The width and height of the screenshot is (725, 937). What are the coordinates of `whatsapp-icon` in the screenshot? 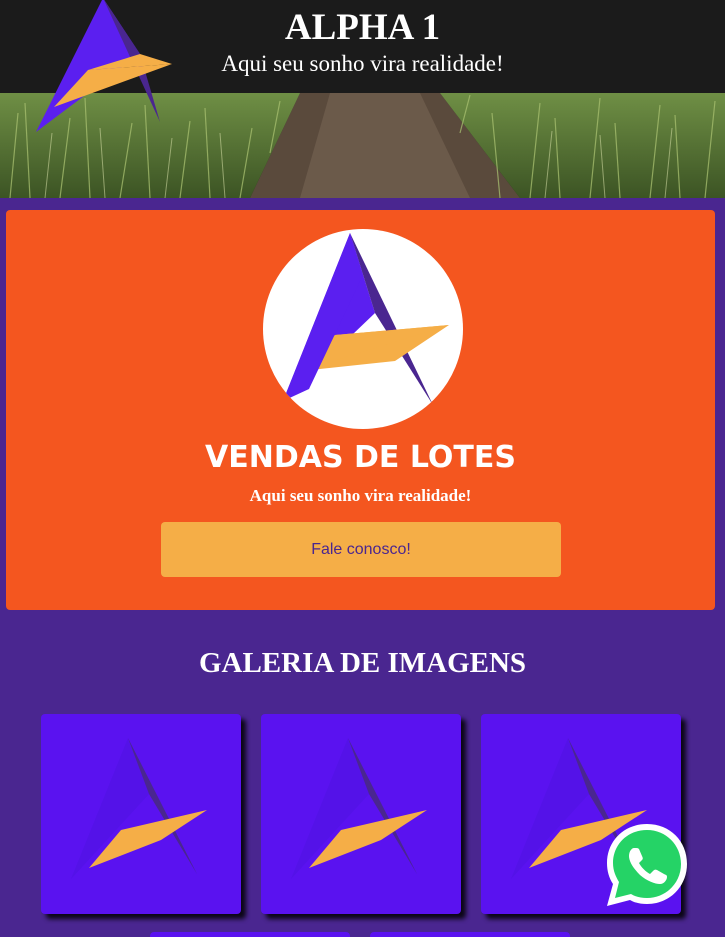 It's located at (647, 865).